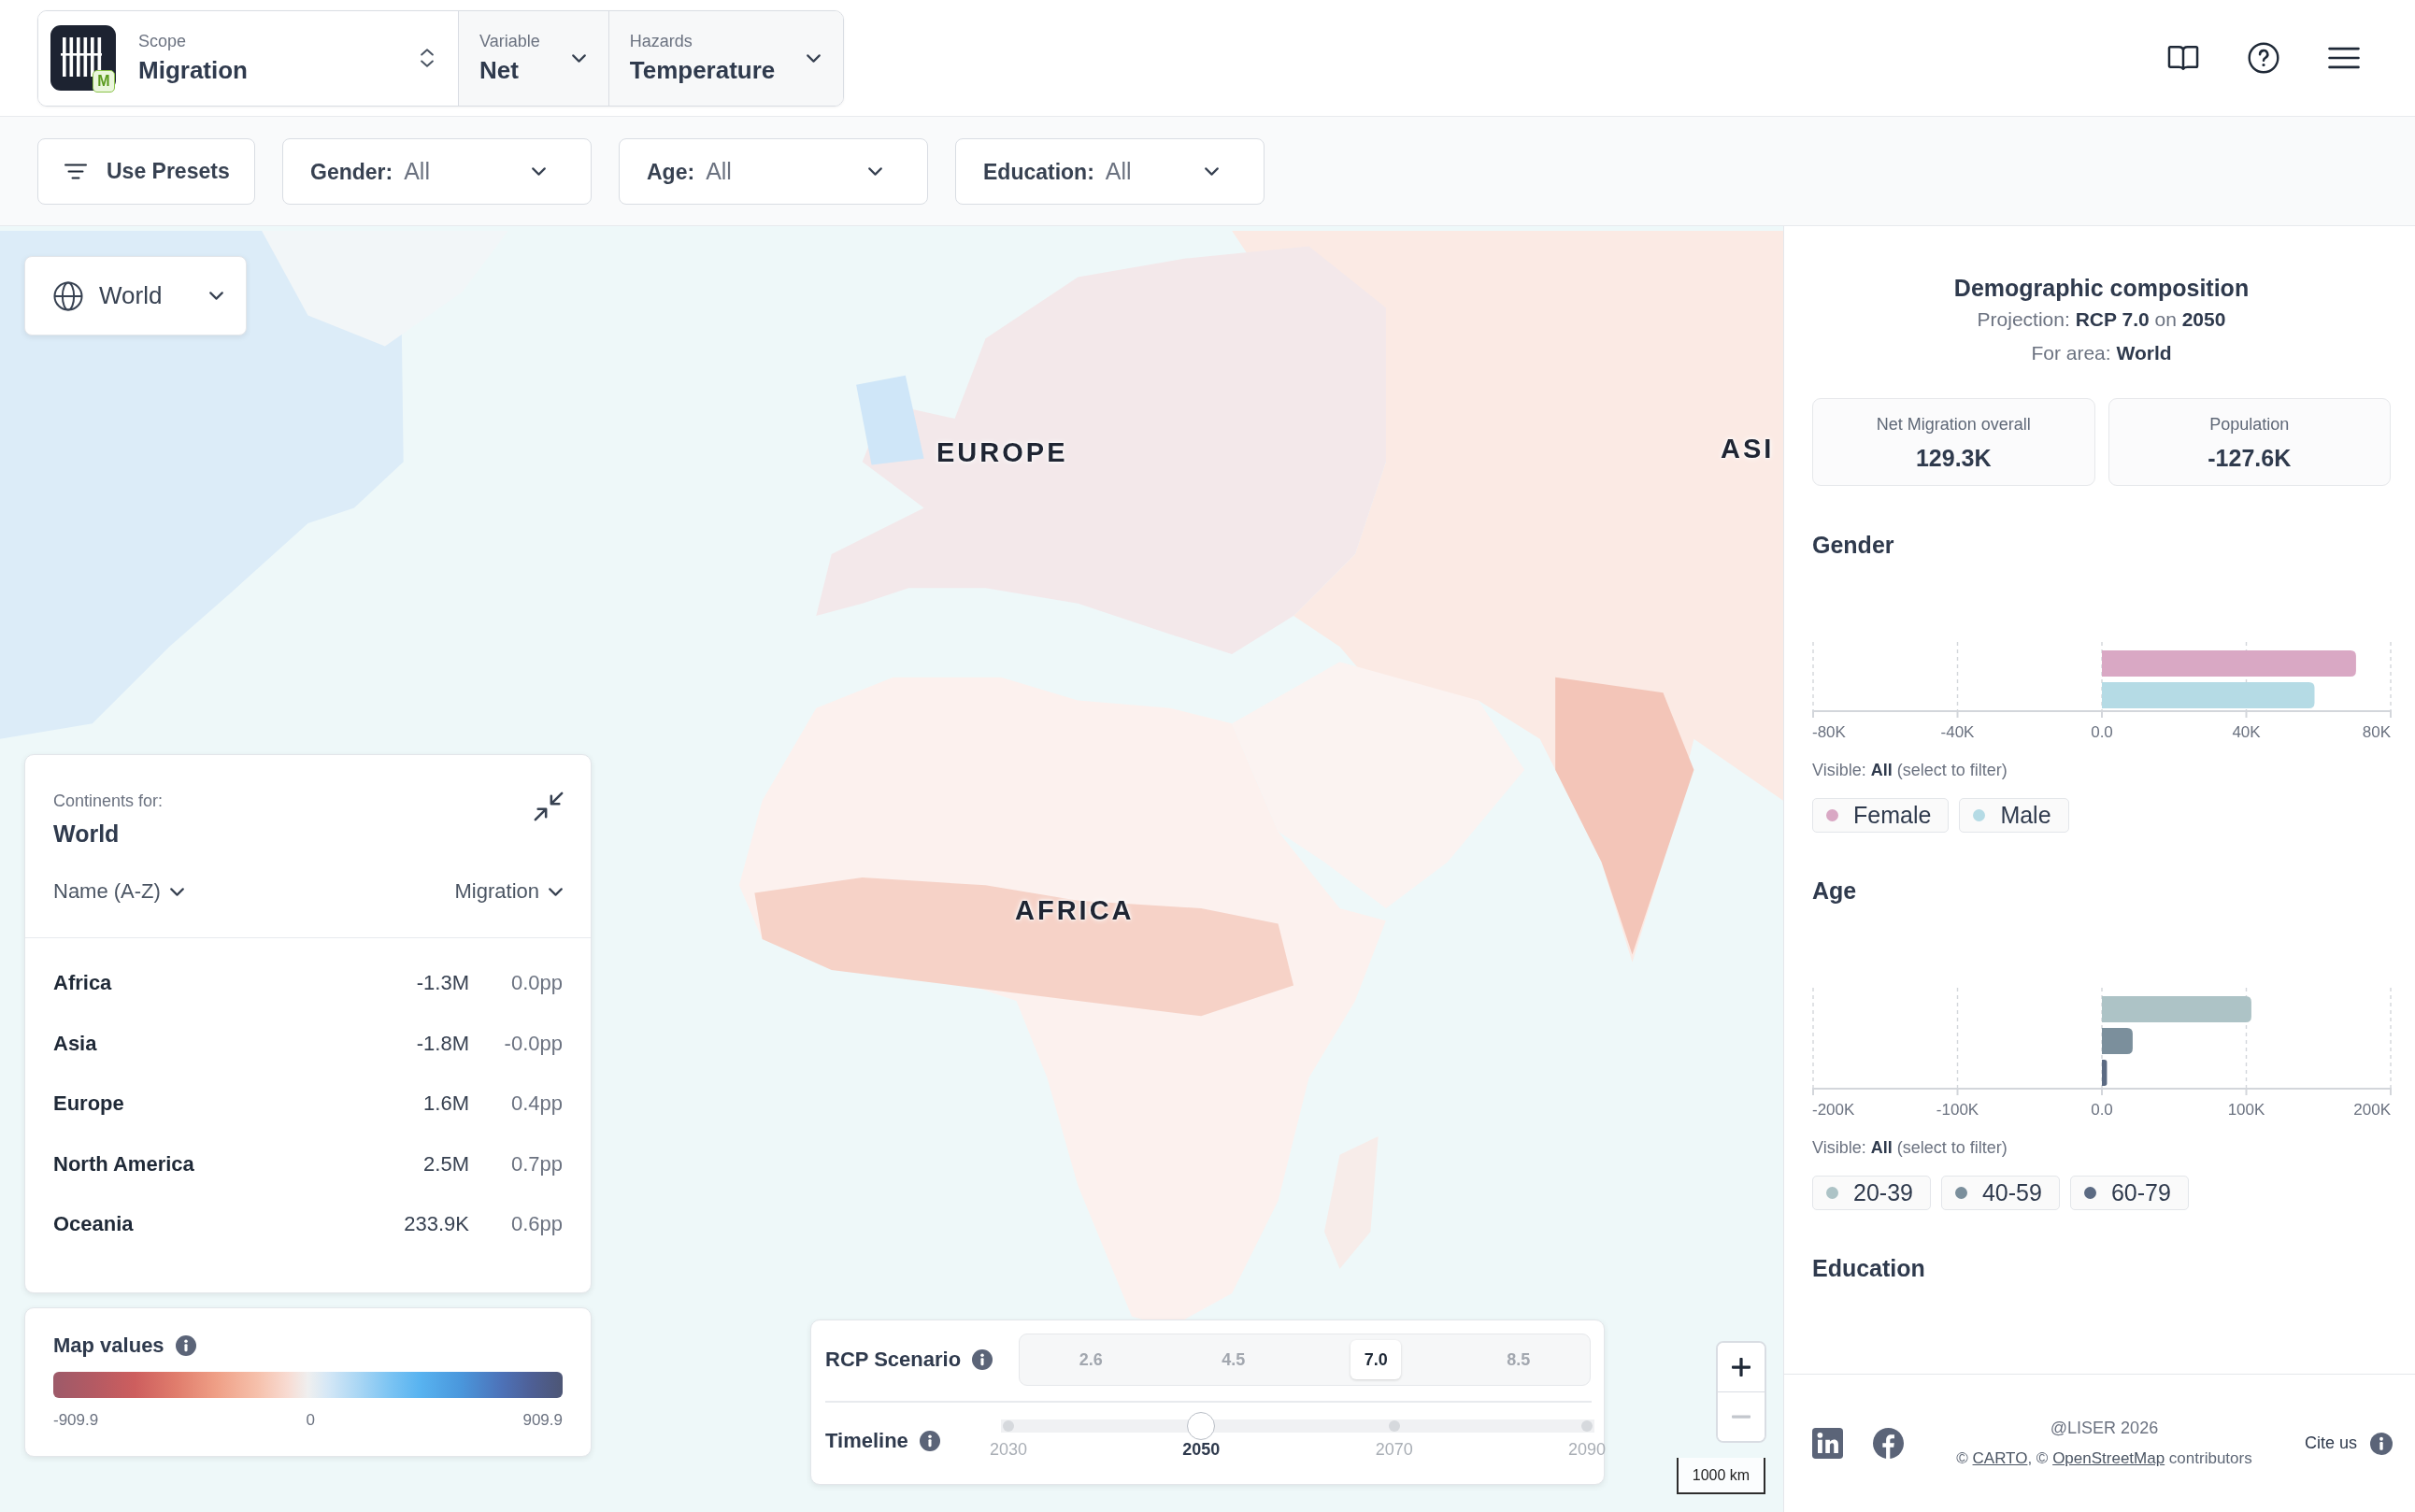 The width and height of the screenshot is (2415, 1512). I want to click on continent-name: North America, so click(124, 1164).